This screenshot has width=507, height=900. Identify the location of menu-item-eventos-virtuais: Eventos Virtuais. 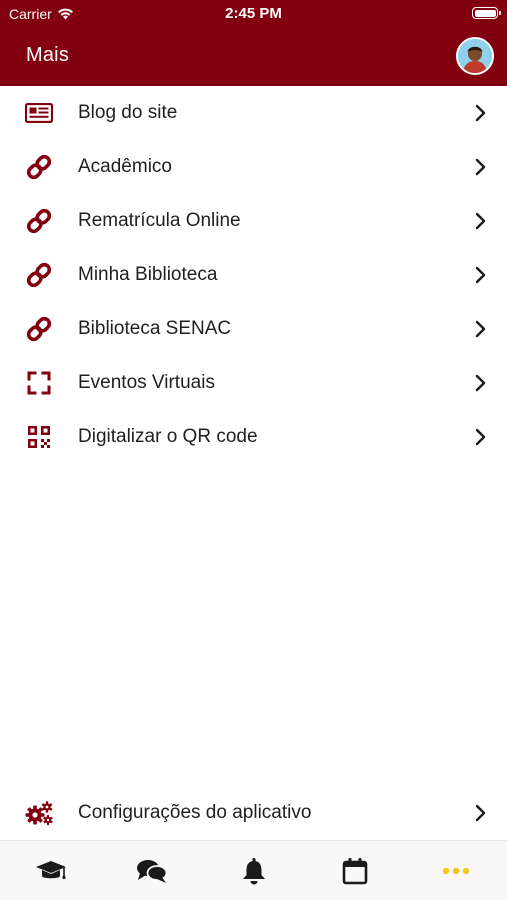
(253, 383).